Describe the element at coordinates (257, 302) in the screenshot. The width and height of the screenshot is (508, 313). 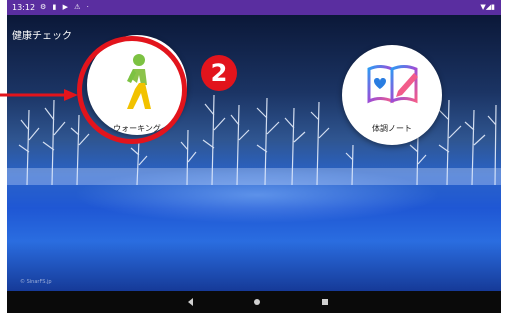
I see `home-icon` at that location.